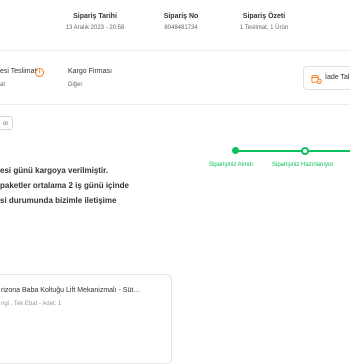 This screenshot has width=350, height=364. What do you see at coordinates (175, 104) in the screenshot?
I see `delivery-divider` at bounding box center [175, 104].